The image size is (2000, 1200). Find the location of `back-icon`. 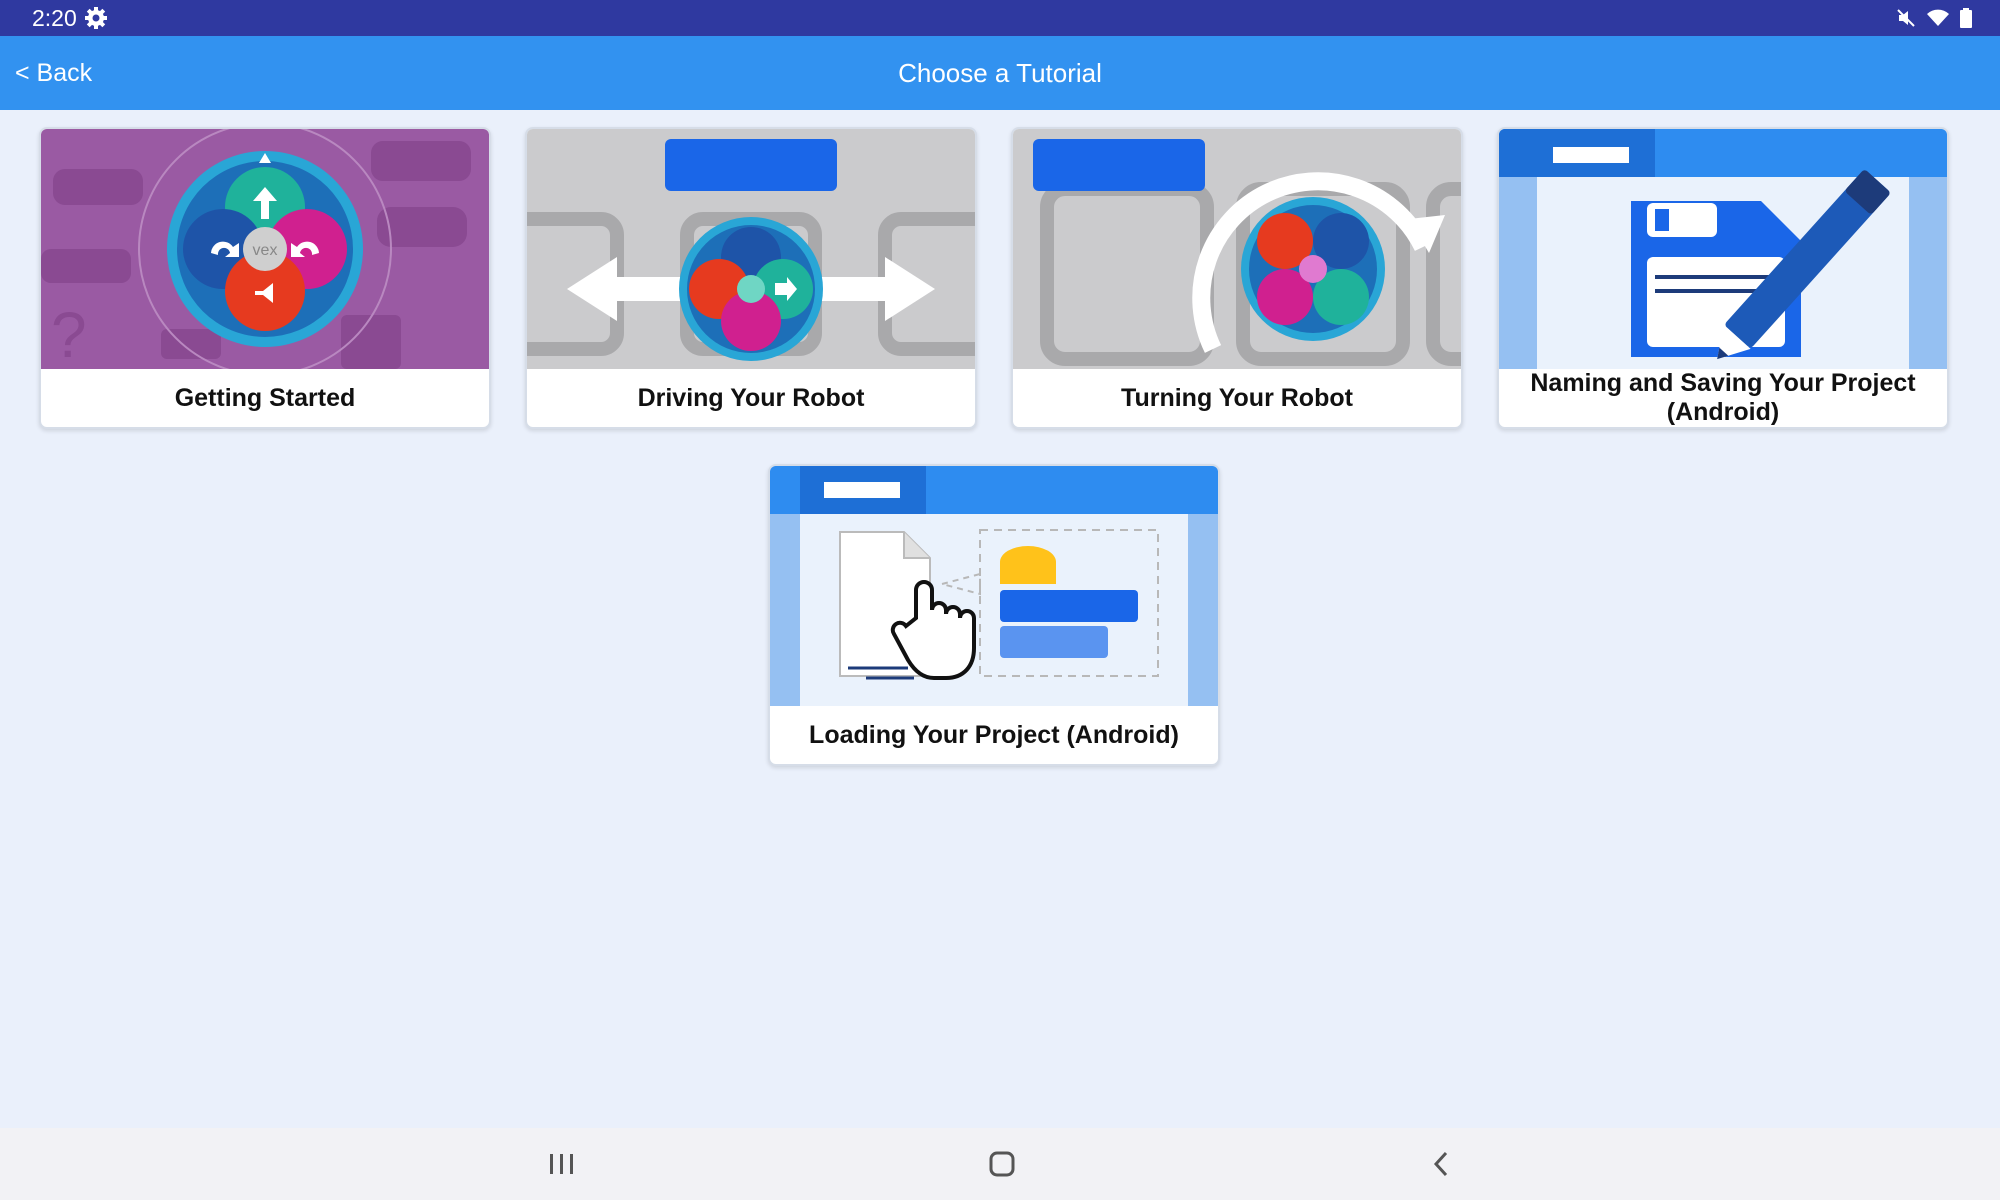

back-icon is located at coordinates (1442, 1164).